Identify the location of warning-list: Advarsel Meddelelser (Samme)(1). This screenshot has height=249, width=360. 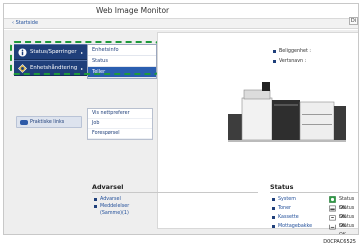
(111, 206).